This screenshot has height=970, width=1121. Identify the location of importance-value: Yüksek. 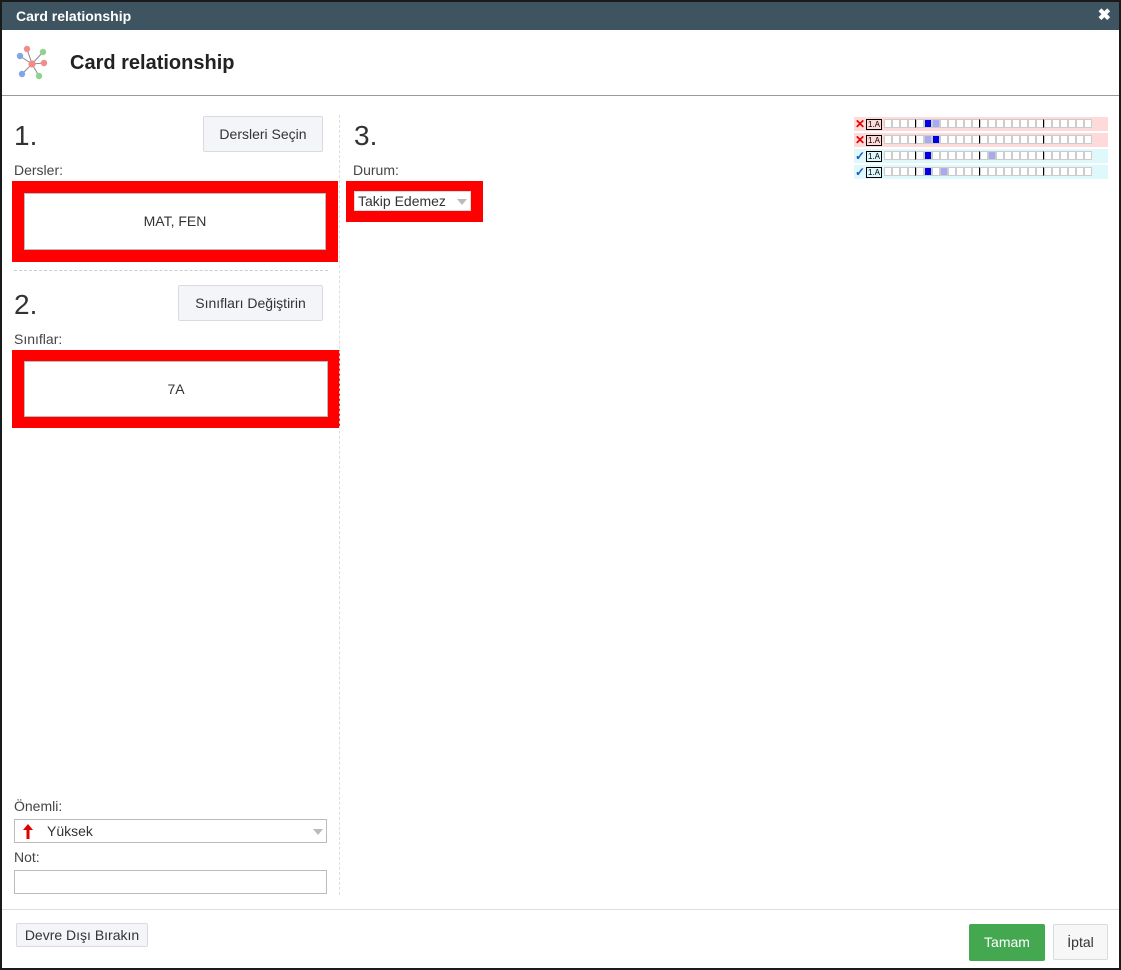
(70, 831).